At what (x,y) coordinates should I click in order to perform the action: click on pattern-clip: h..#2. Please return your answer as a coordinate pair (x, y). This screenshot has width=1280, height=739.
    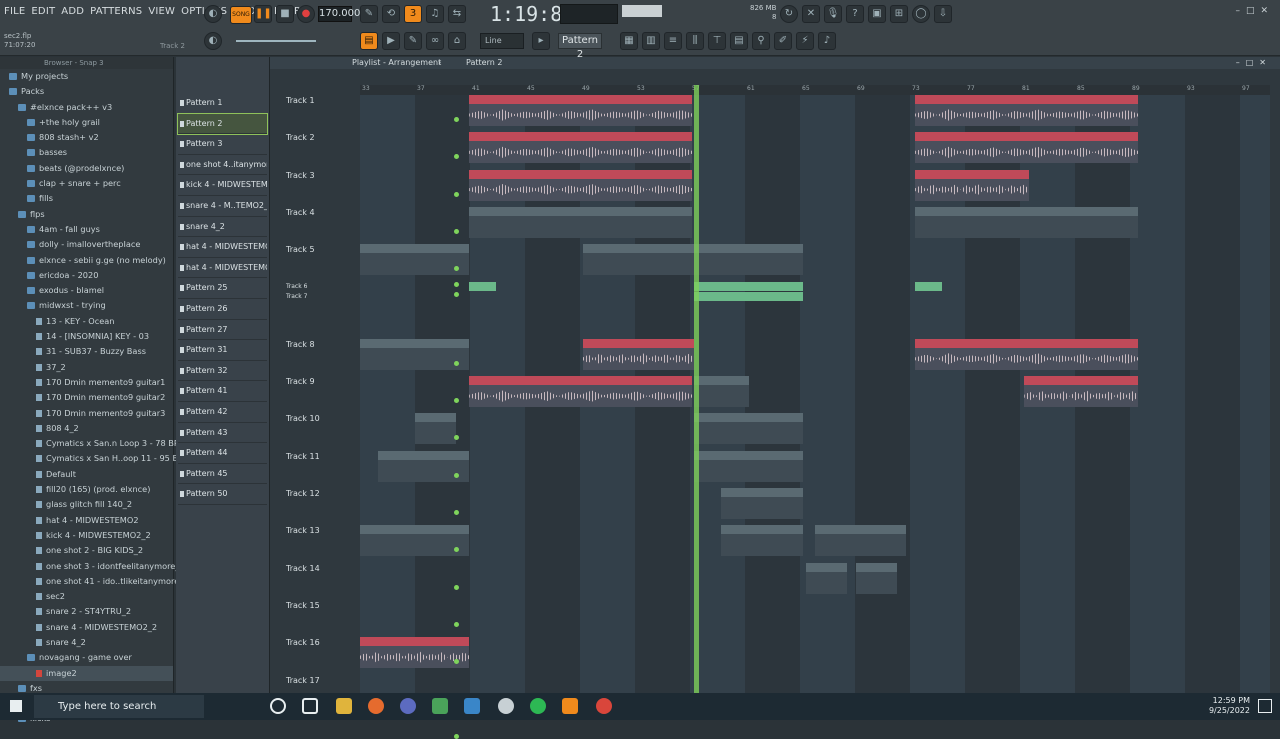
    Looking at the image, I should click on (860, 541).